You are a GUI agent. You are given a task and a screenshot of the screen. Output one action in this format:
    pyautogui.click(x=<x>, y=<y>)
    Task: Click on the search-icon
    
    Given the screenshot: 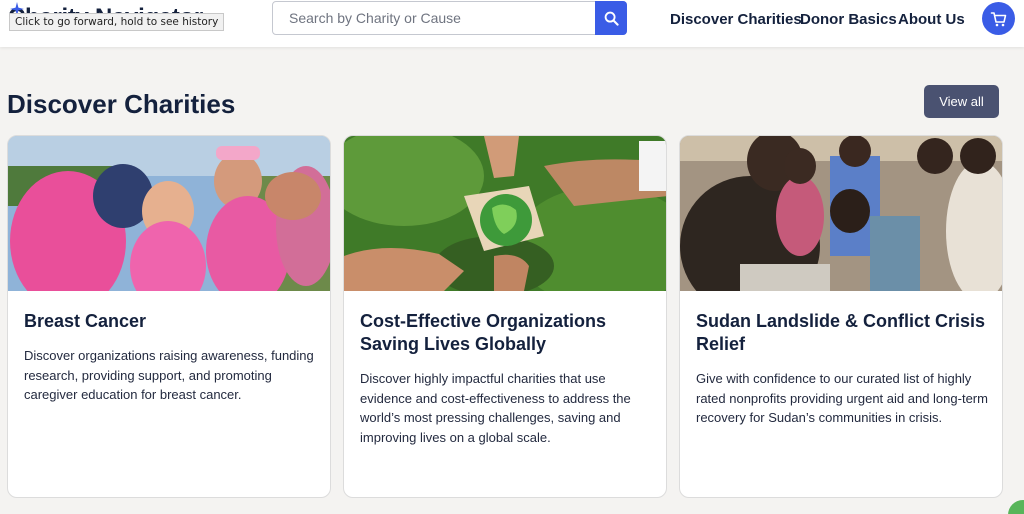 What is the action you would take?
    pyautogui.click(x=611, y=18)
    